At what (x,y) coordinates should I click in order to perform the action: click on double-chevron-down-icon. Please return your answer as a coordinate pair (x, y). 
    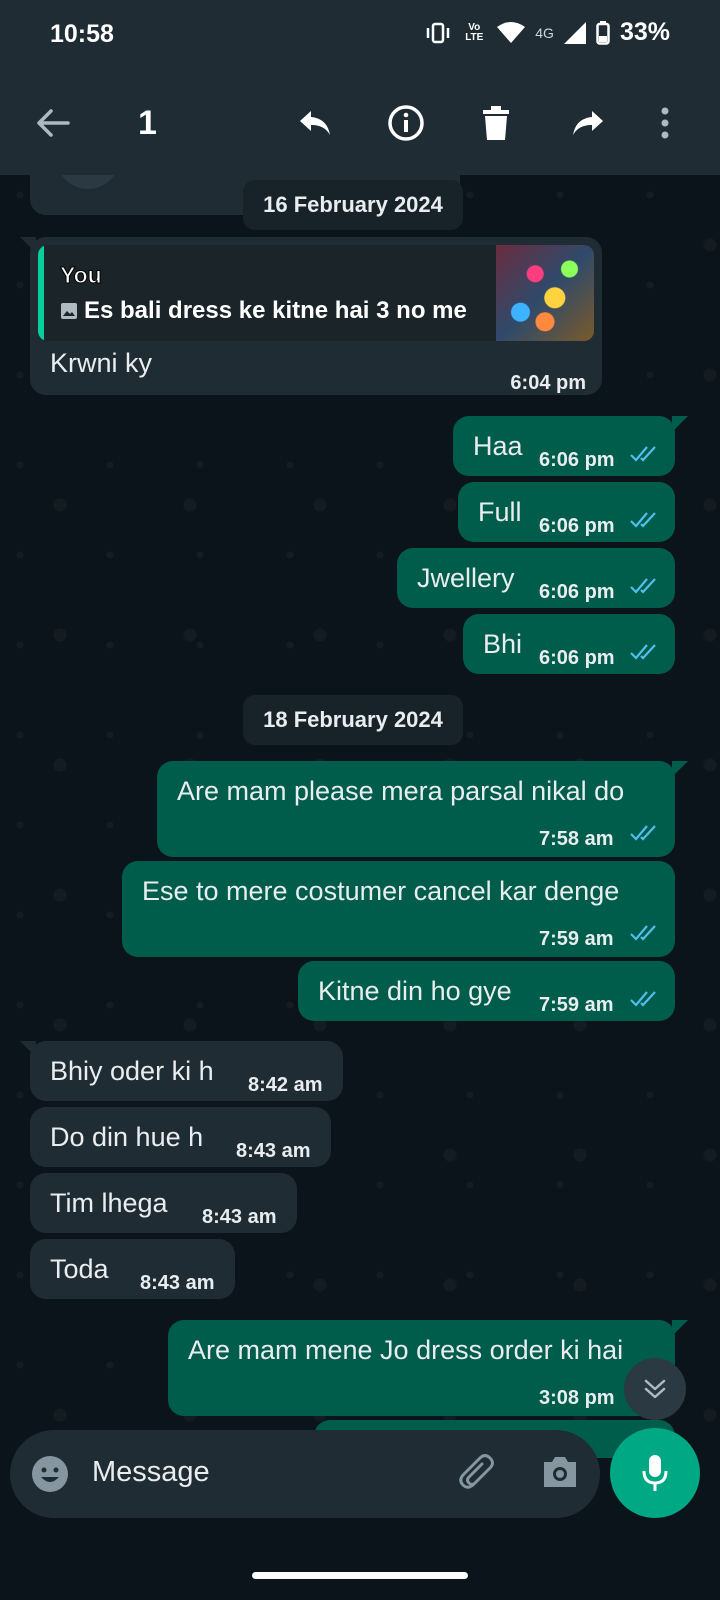
    Looking at the image, I should click on (655, 1389).